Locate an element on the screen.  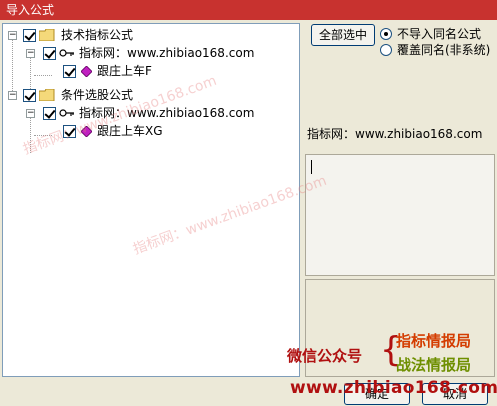
wechat-label: 微信公众号 is located at coordinates (325, 356).